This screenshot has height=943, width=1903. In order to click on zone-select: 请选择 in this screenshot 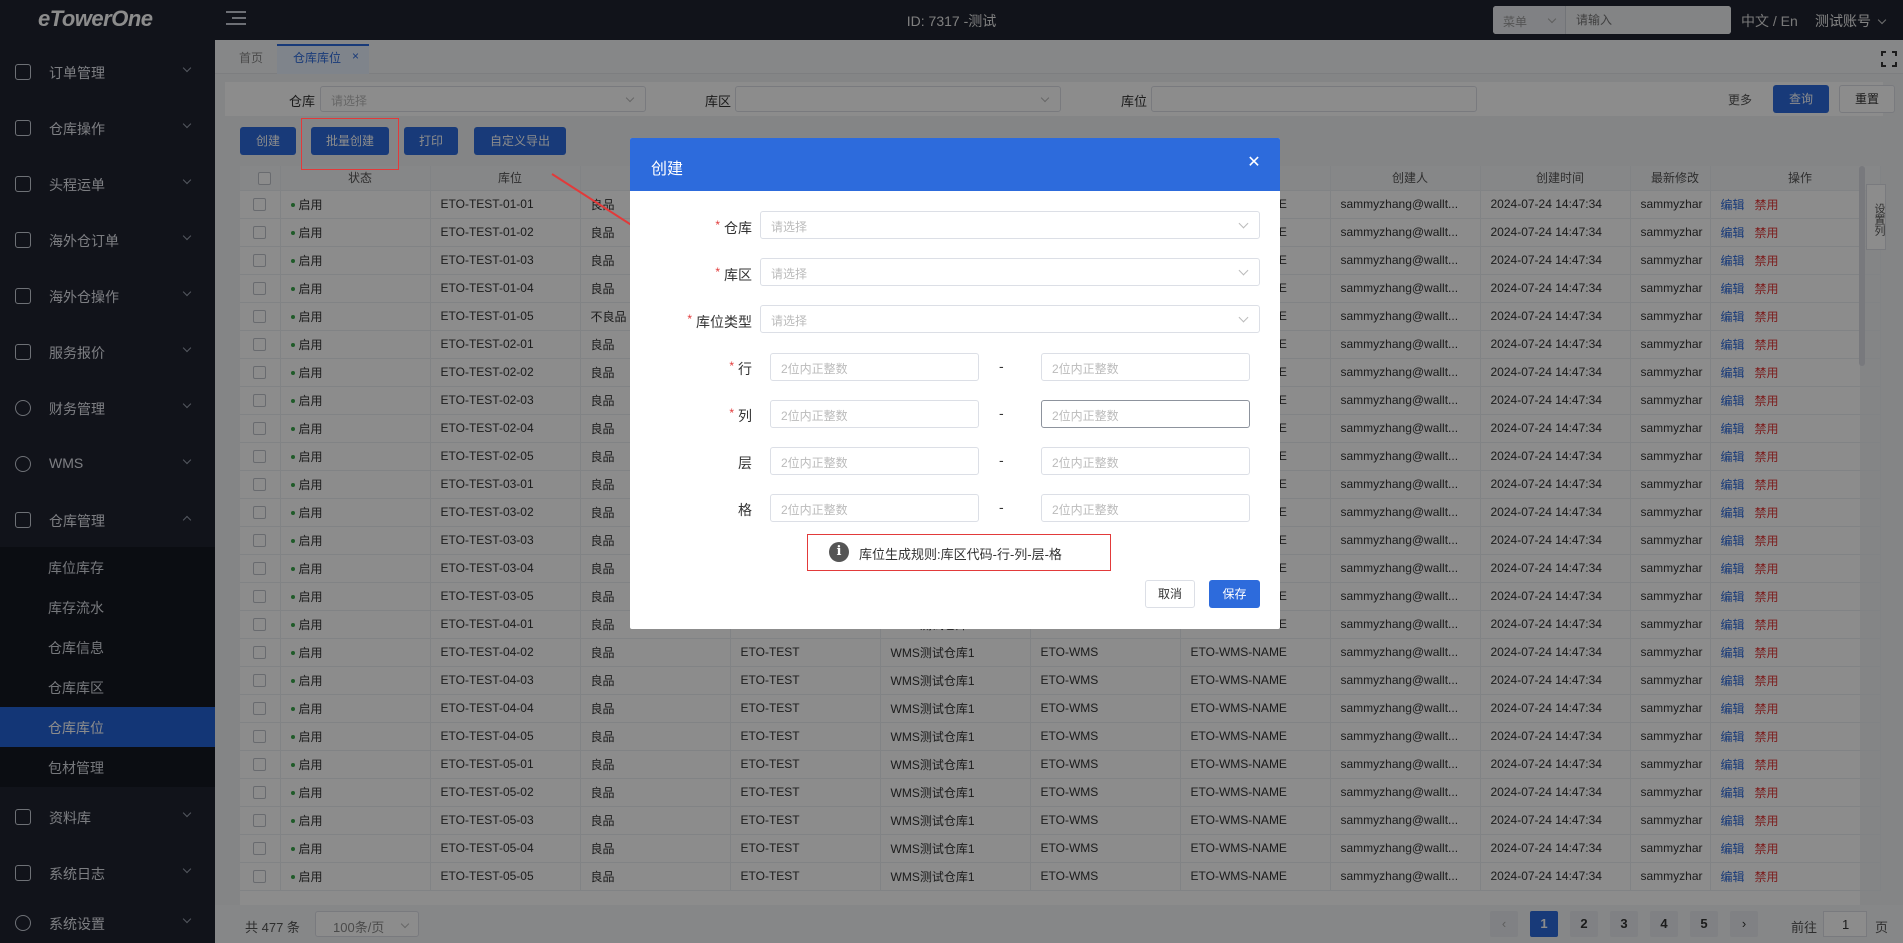, I will do `click(1010, 272)`.